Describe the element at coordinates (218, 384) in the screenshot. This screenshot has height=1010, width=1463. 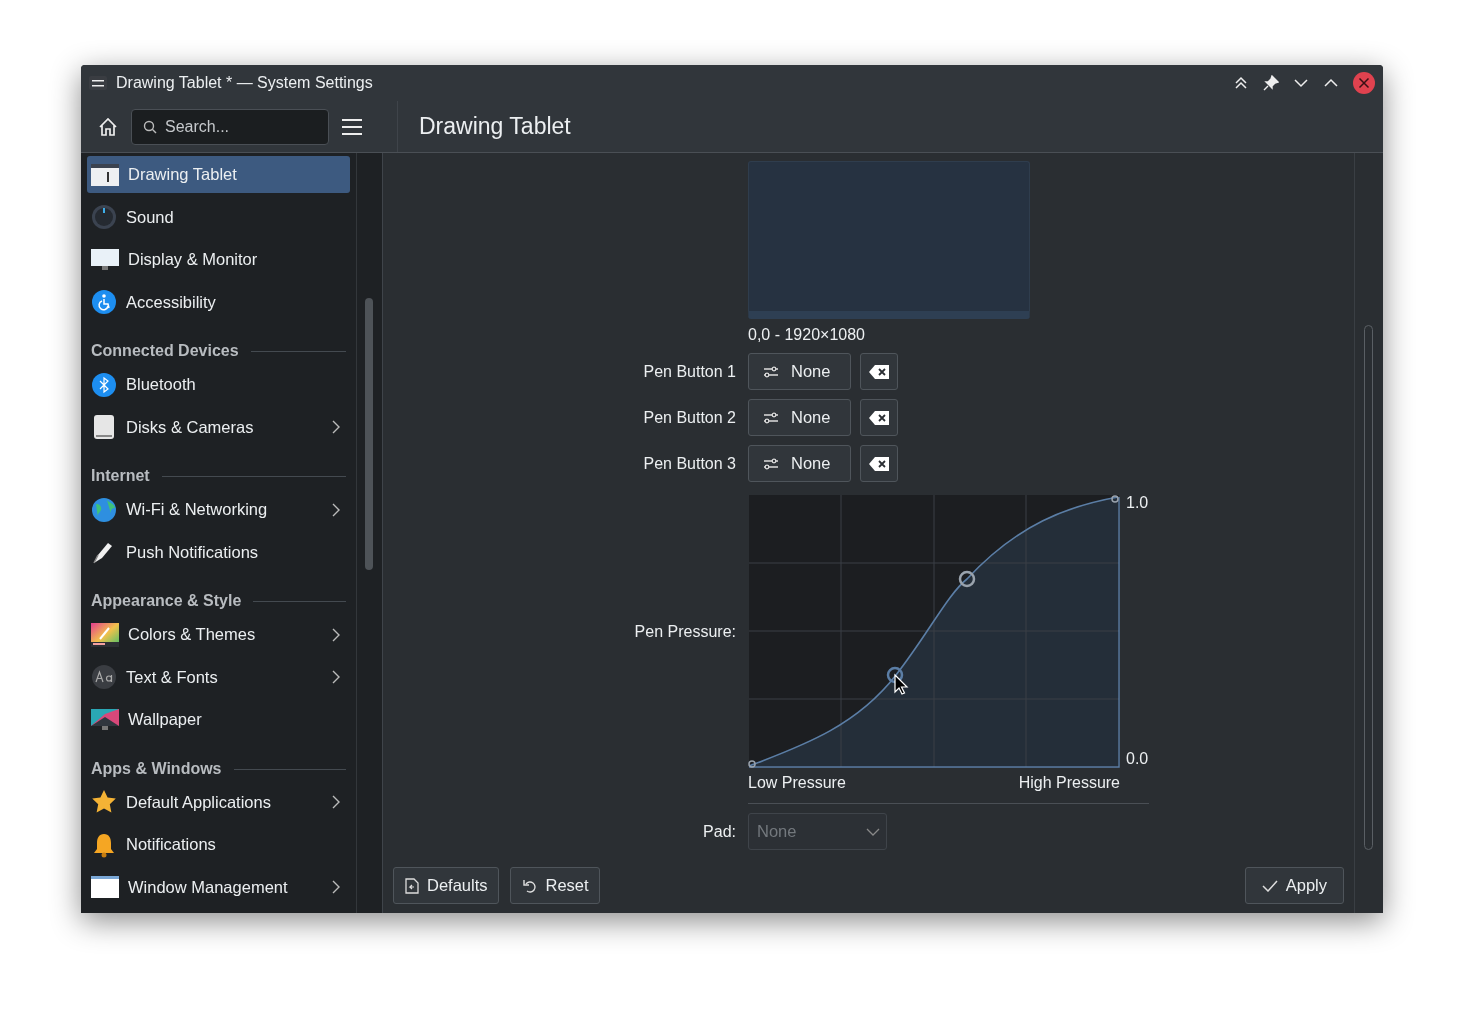
I see `sidebar-item: Bluetooth` at that location.